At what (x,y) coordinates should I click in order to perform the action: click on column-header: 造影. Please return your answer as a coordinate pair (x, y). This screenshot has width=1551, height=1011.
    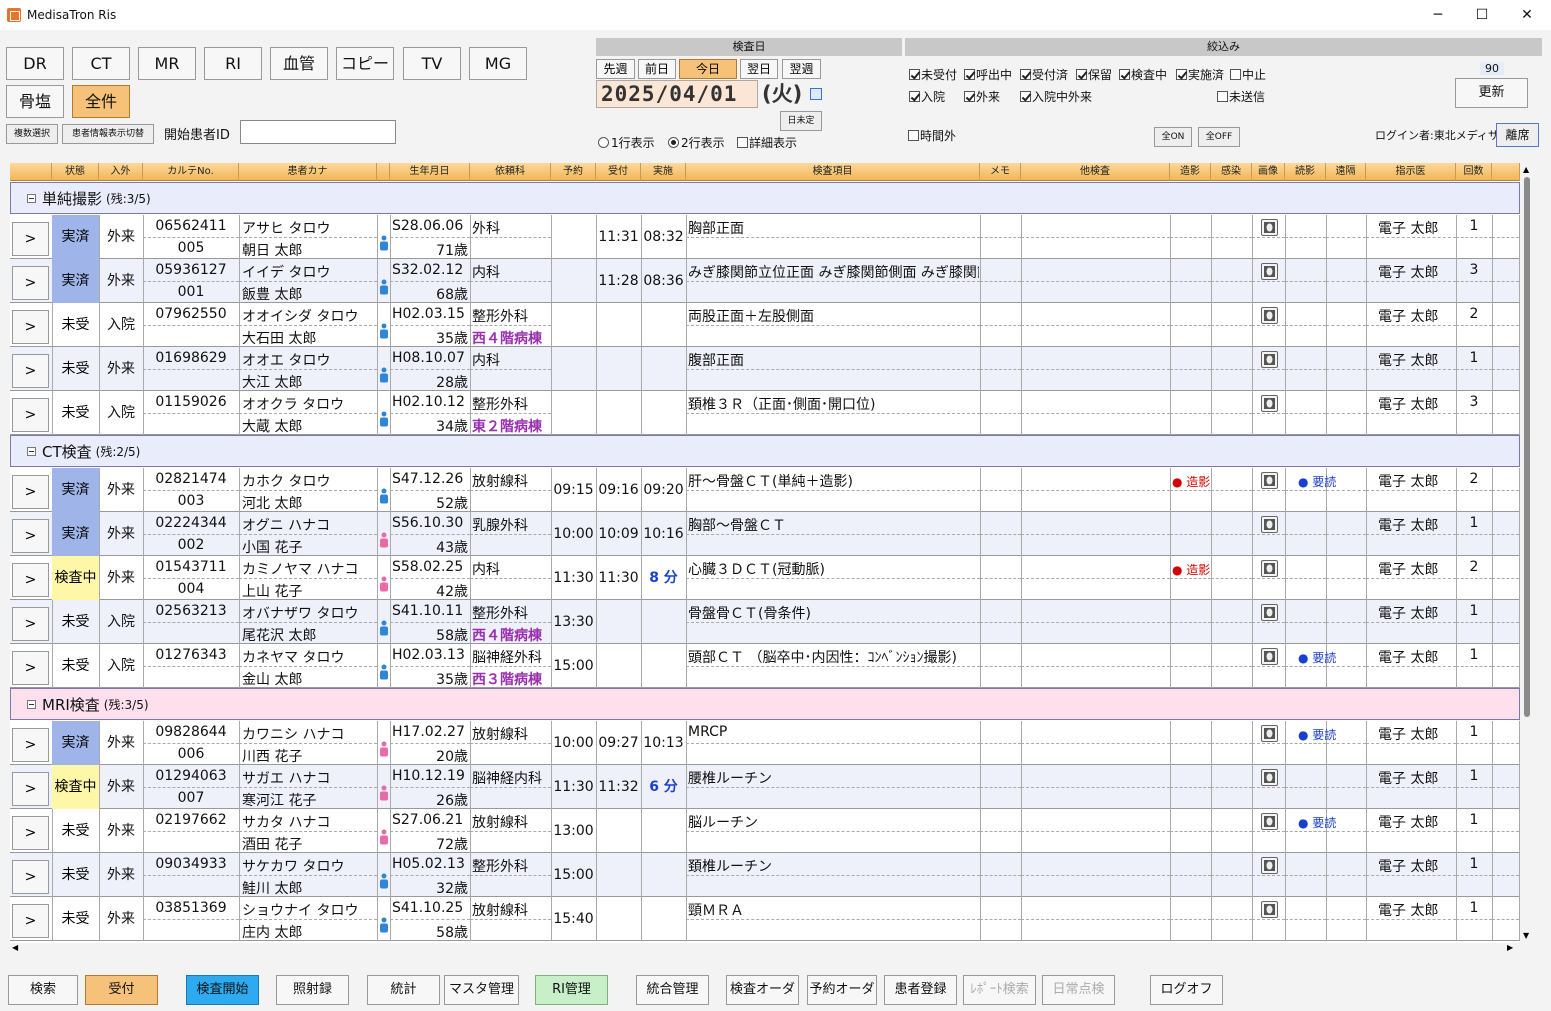
    Looking at the image, I should click on (1190, 172).